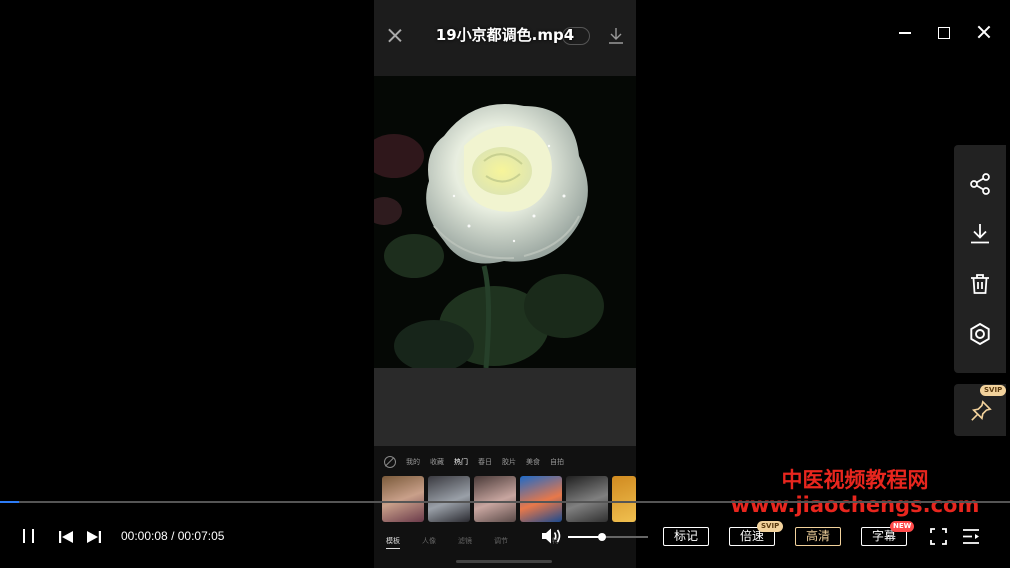  Describe the element at coordinates (981, 413) in the screenshot. I see `pin-icon` at that location.